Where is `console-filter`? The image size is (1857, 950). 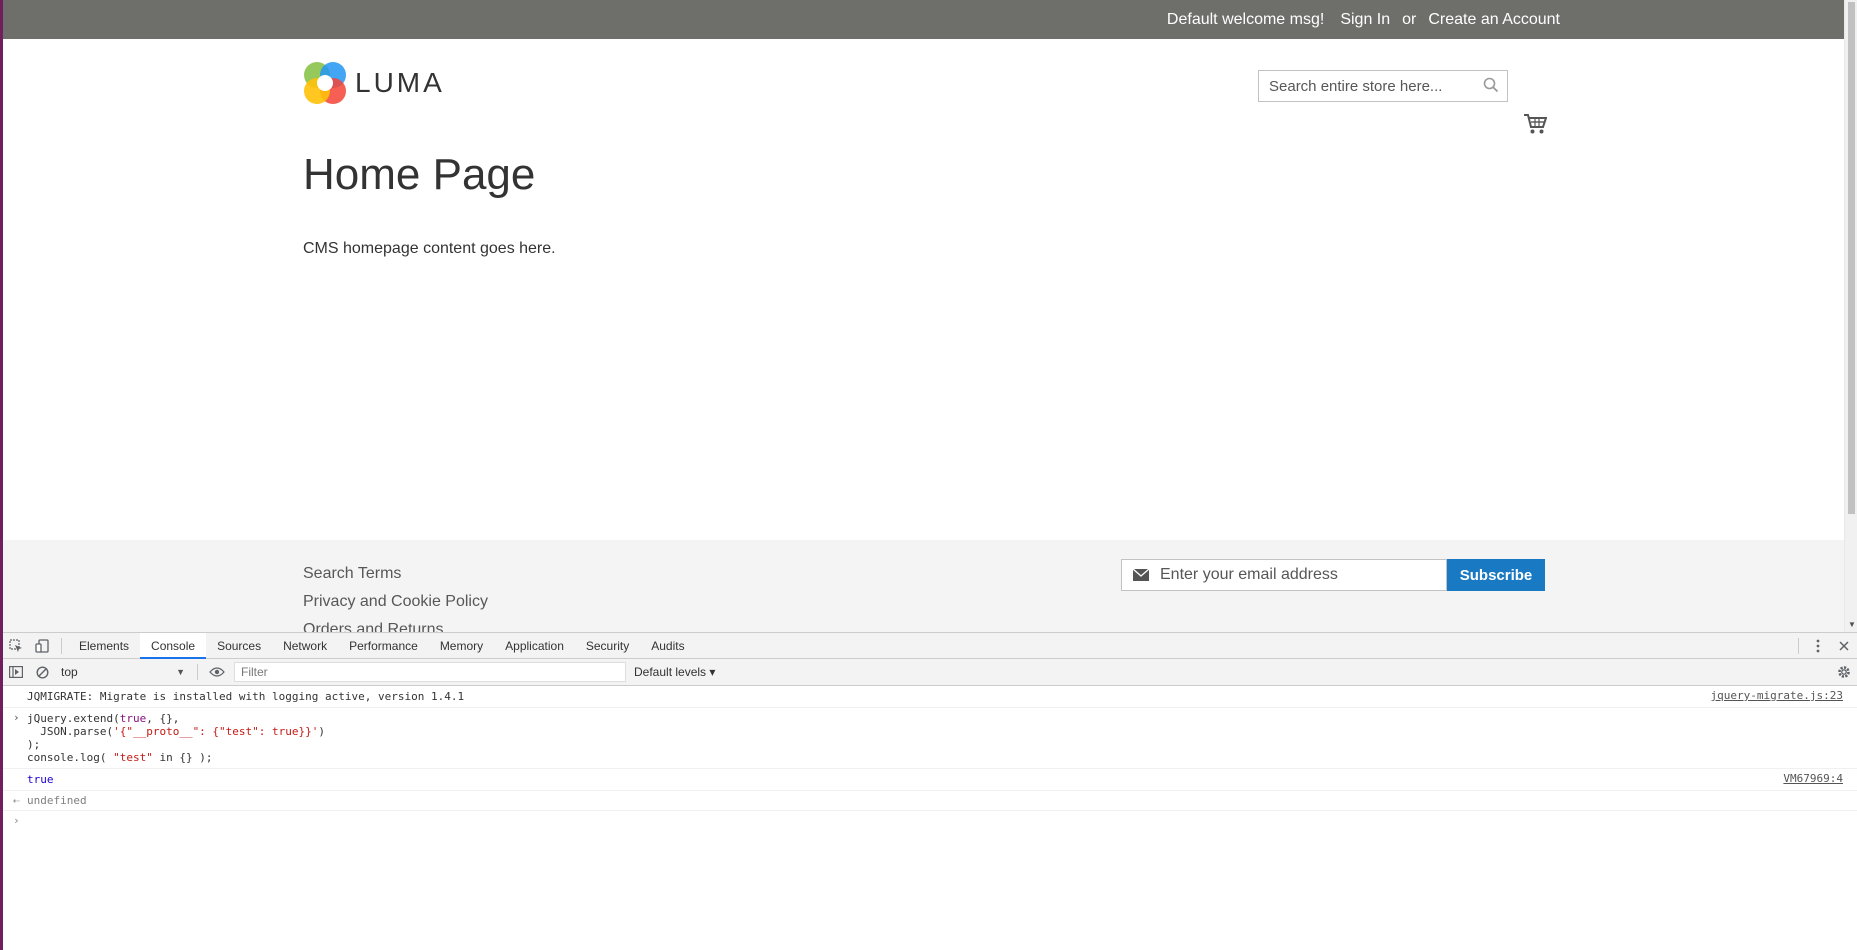
console-filter is located at coordinates (430, 672).